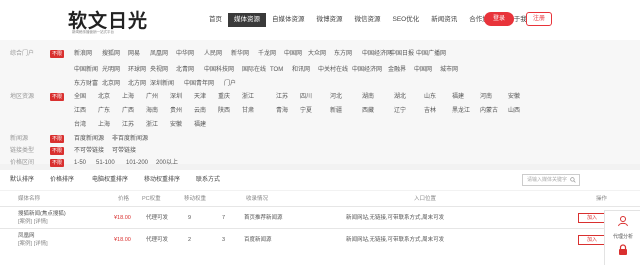 The image size is (640, 265). Describe the element at coordinates (162, 84) in the screenshot. I see `filter-option: 深圳新闻` at that location.